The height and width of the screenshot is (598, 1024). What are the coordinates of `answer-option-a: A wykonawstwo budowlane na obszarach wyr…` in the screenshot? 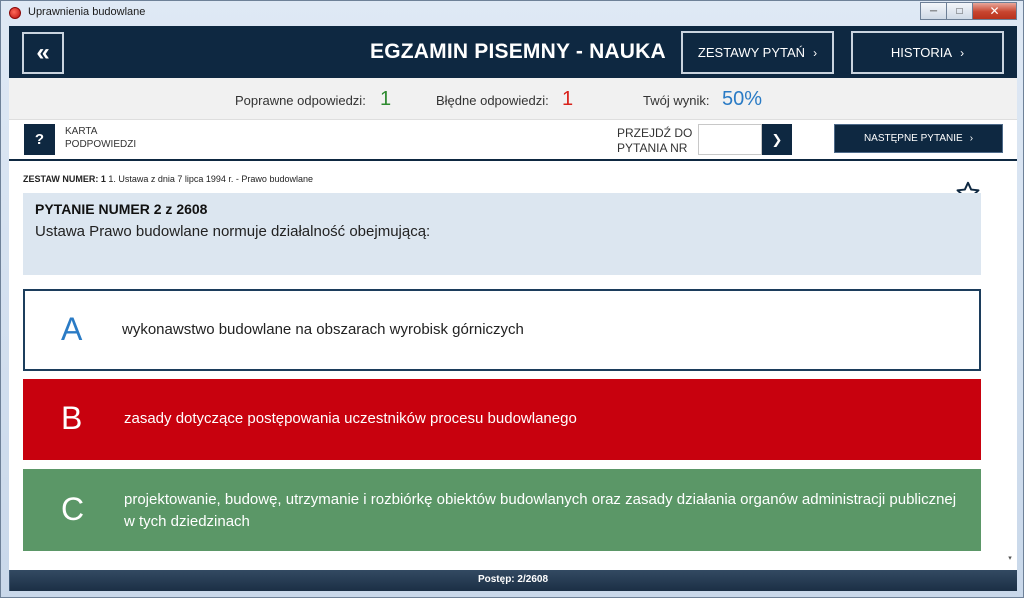 It's located at (502, 330).